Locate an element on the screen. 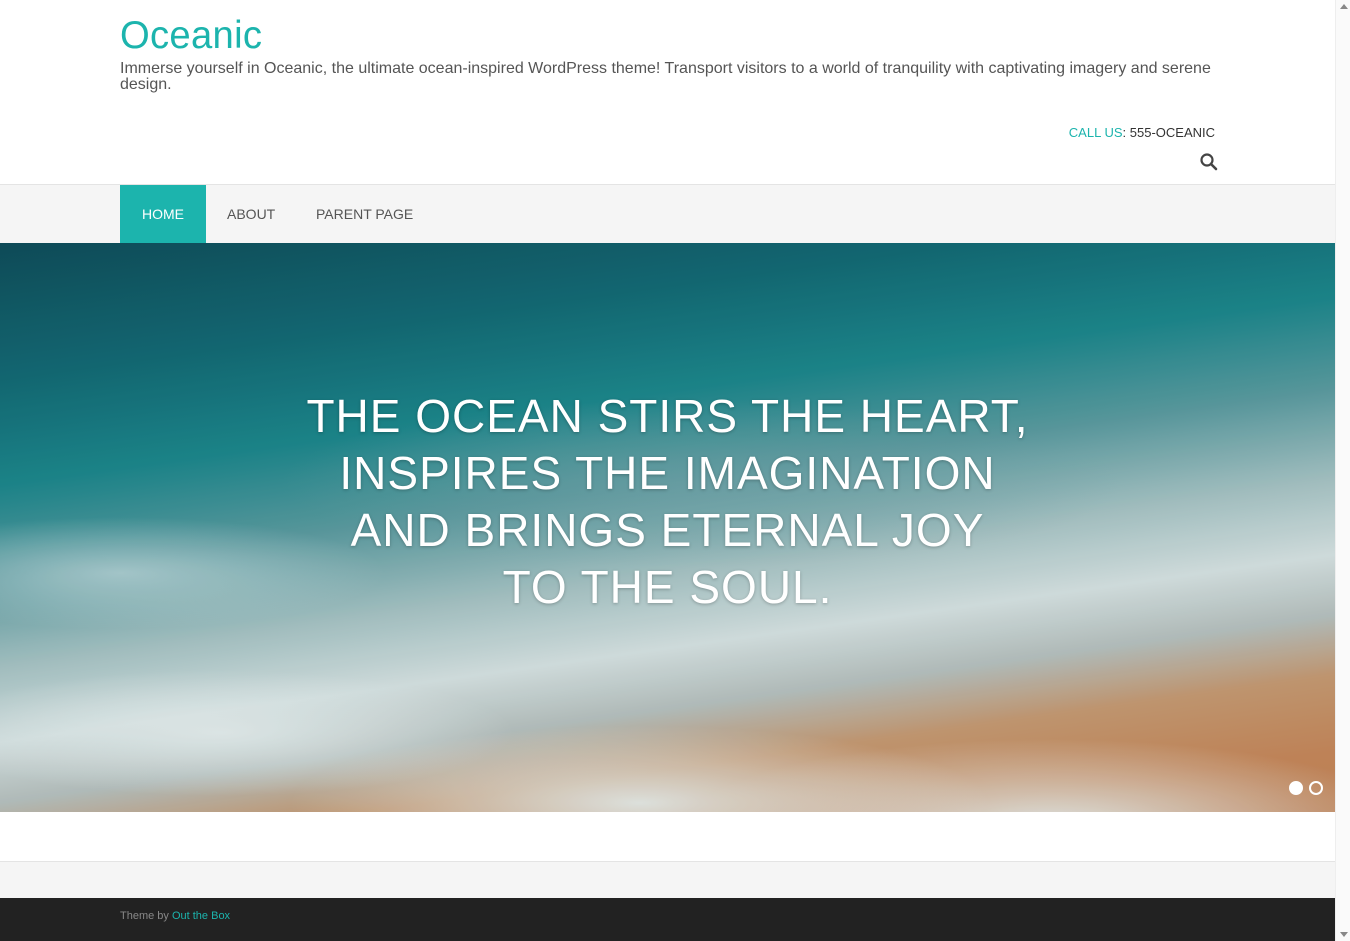 This screenshot has height=941, width=1350. scroll-up-arrow-icon is located at coordinates (1344, 6).